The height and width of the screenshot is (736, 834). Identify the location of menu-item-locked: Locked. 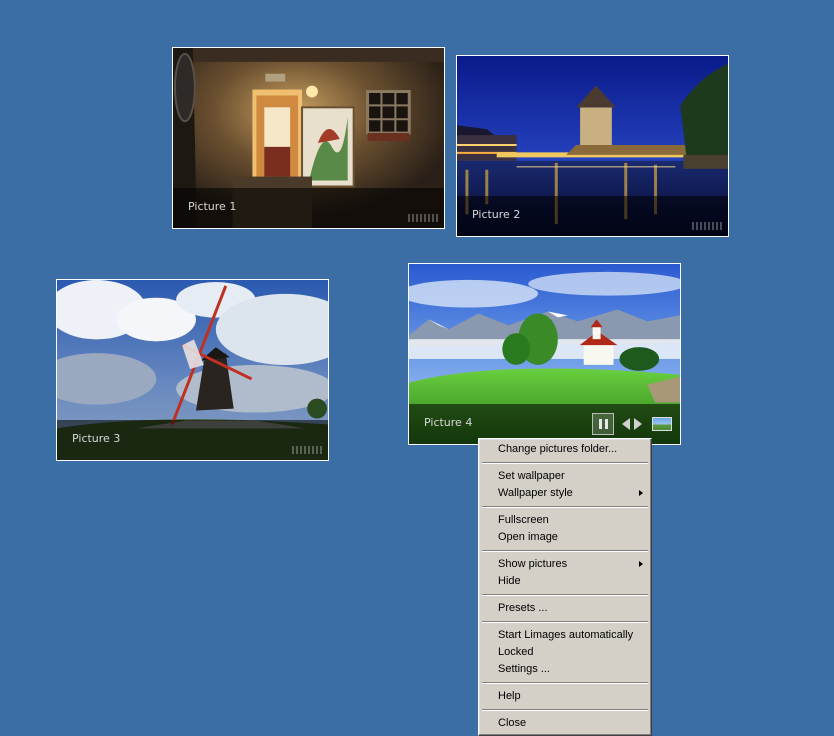
(565, 652).